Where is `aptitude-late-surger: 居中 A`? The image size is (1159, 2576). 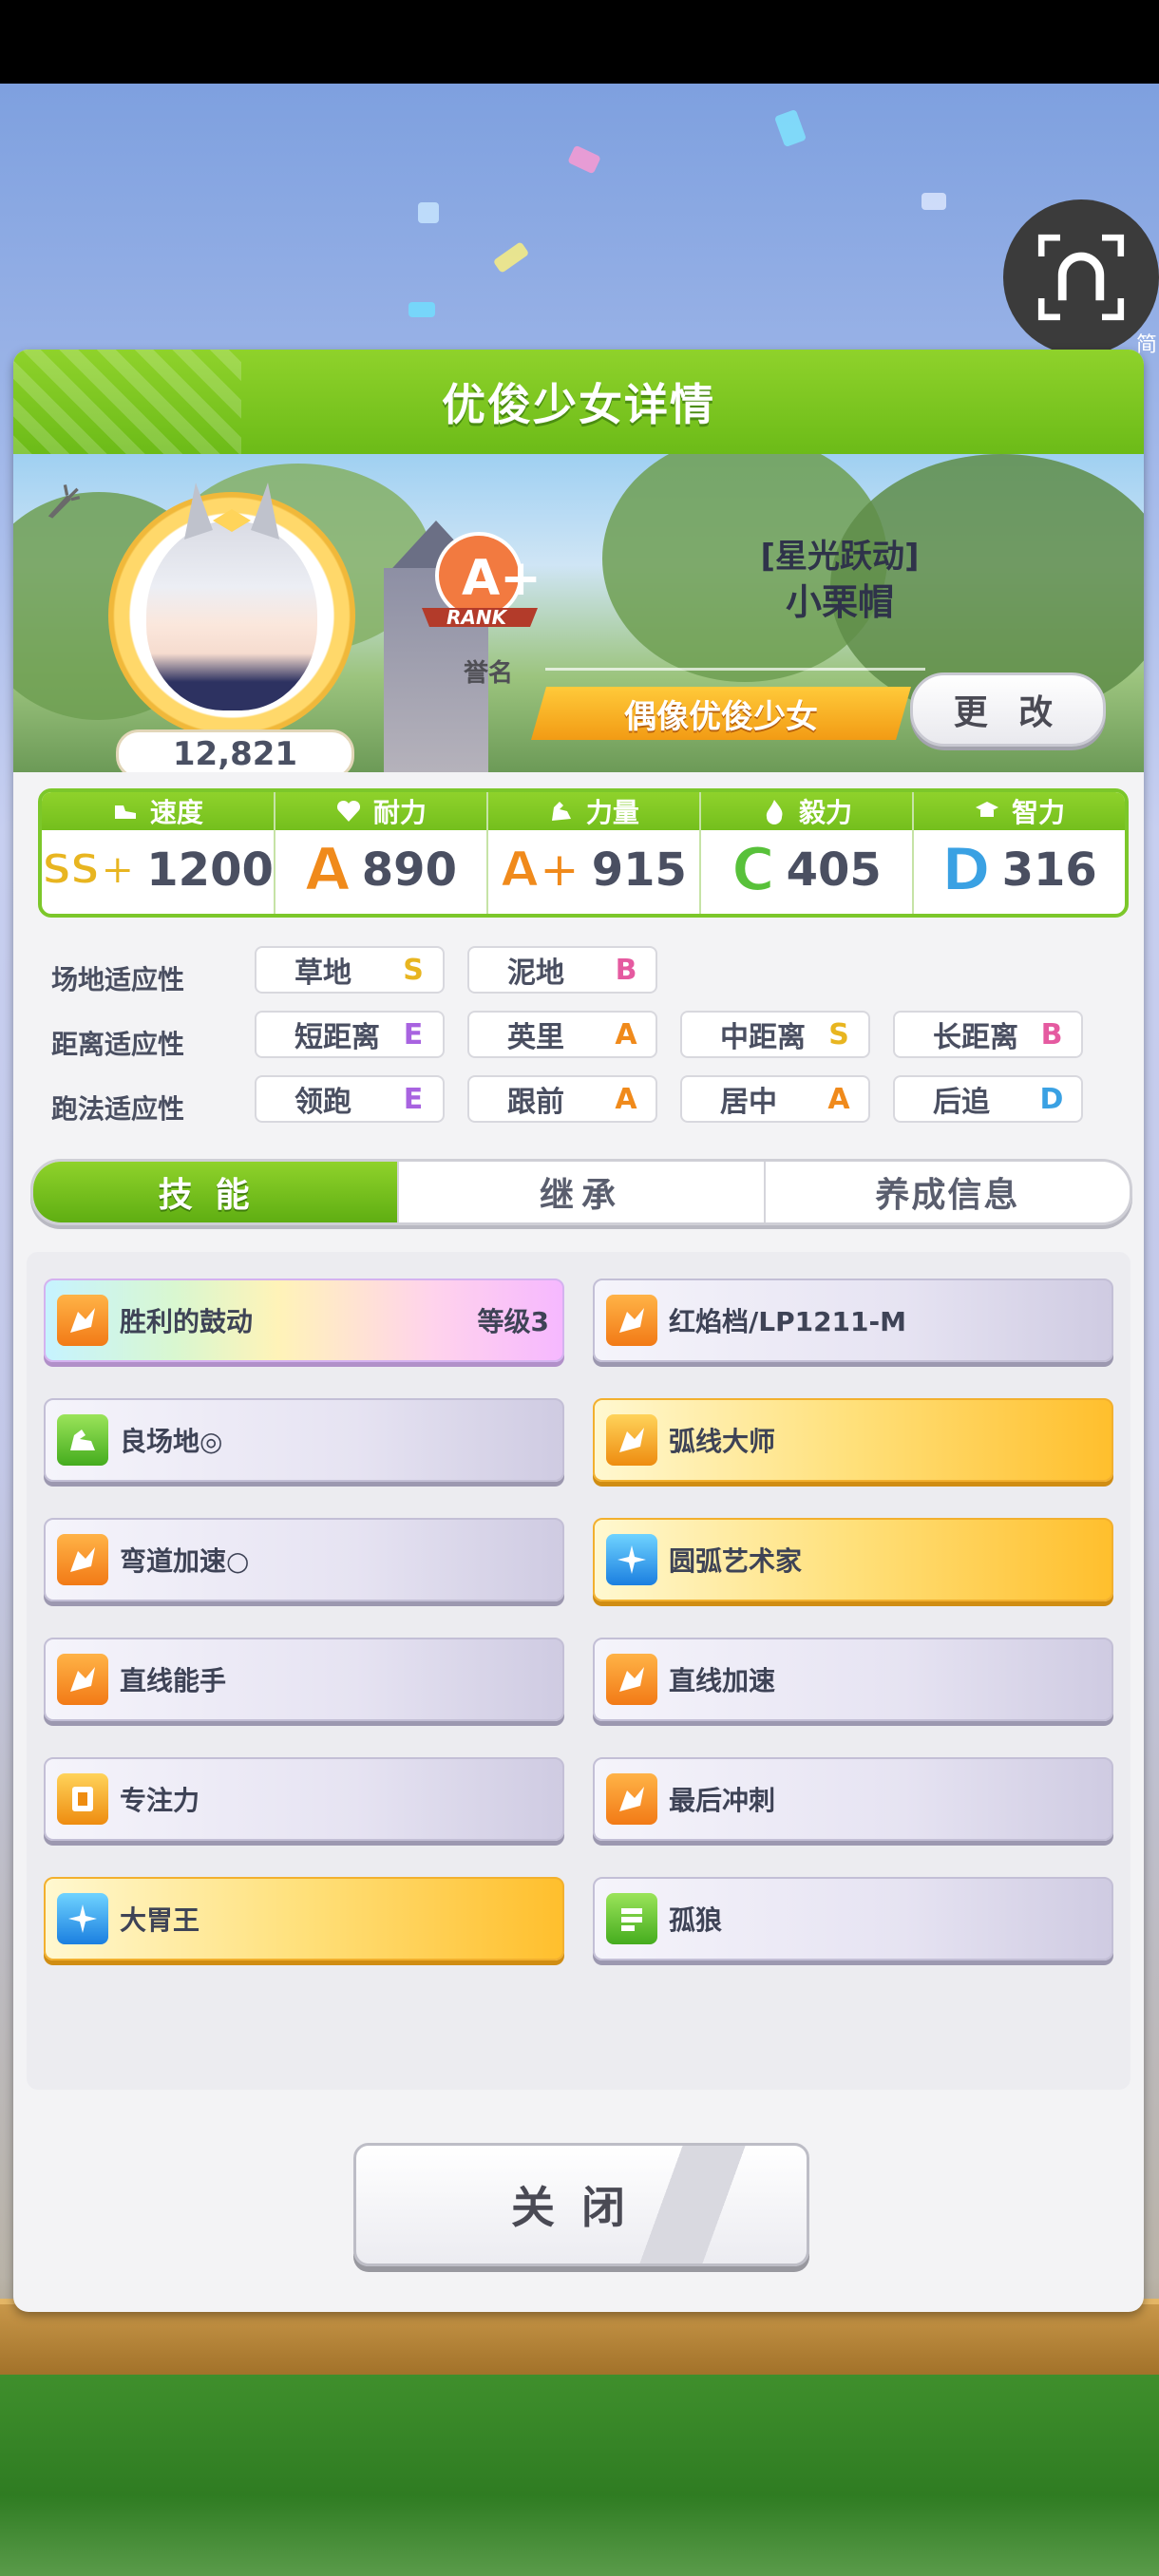 aptitude-late-surger: 居中 A is located at coordinates (775, 1099).